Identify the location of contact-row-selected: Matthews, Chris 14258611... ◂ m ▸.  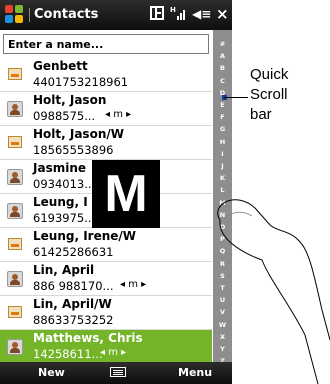
(106, 347).